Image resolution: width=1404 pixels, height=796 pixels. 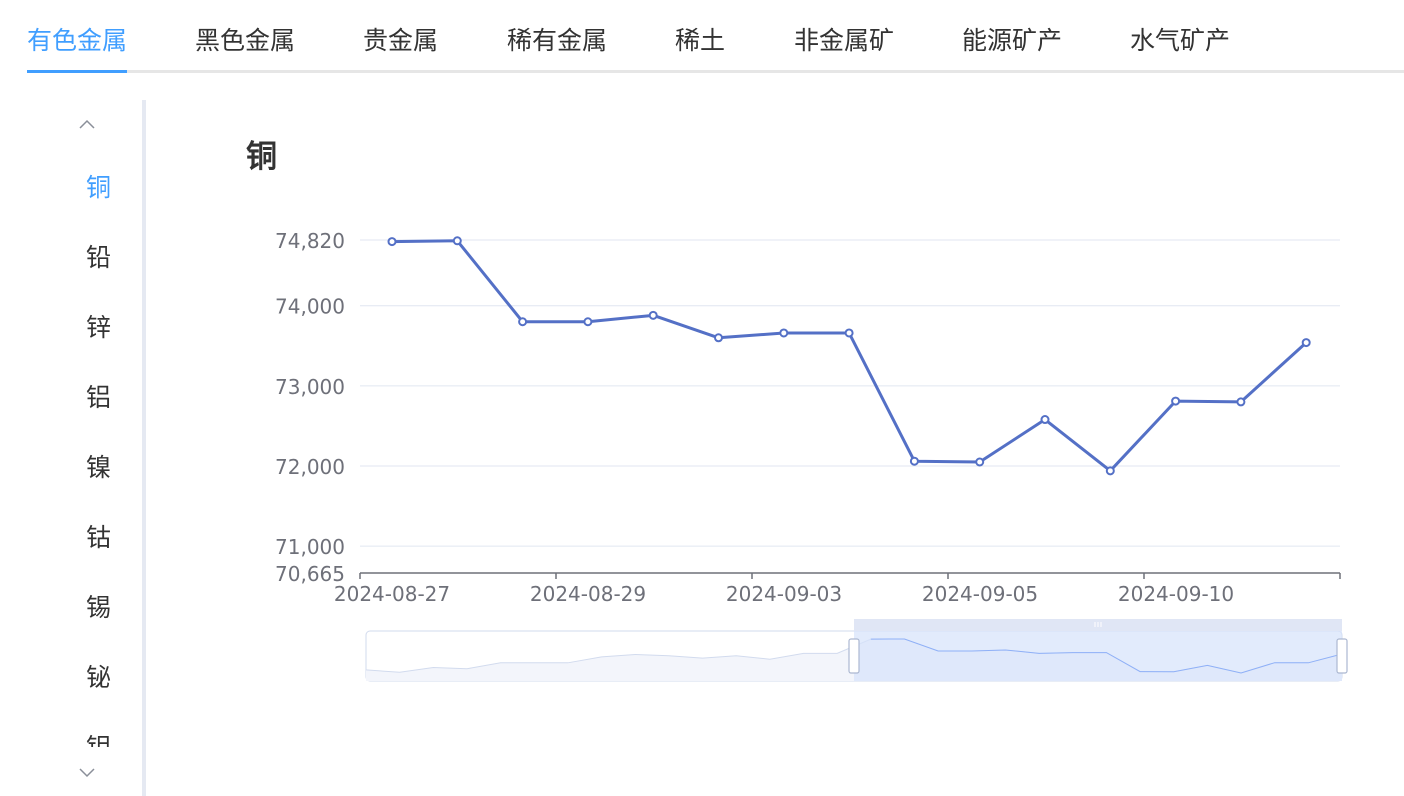 I want to click on zoom-start-handle, so click(x=854, y=656).